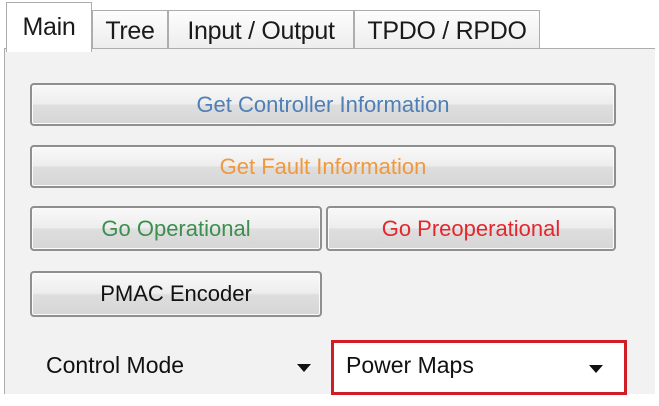 Image resolution: width=659 pixels, height=406 pixels. I want to click on get-fault-information-button: Get Fault Information, so click(323, 166).